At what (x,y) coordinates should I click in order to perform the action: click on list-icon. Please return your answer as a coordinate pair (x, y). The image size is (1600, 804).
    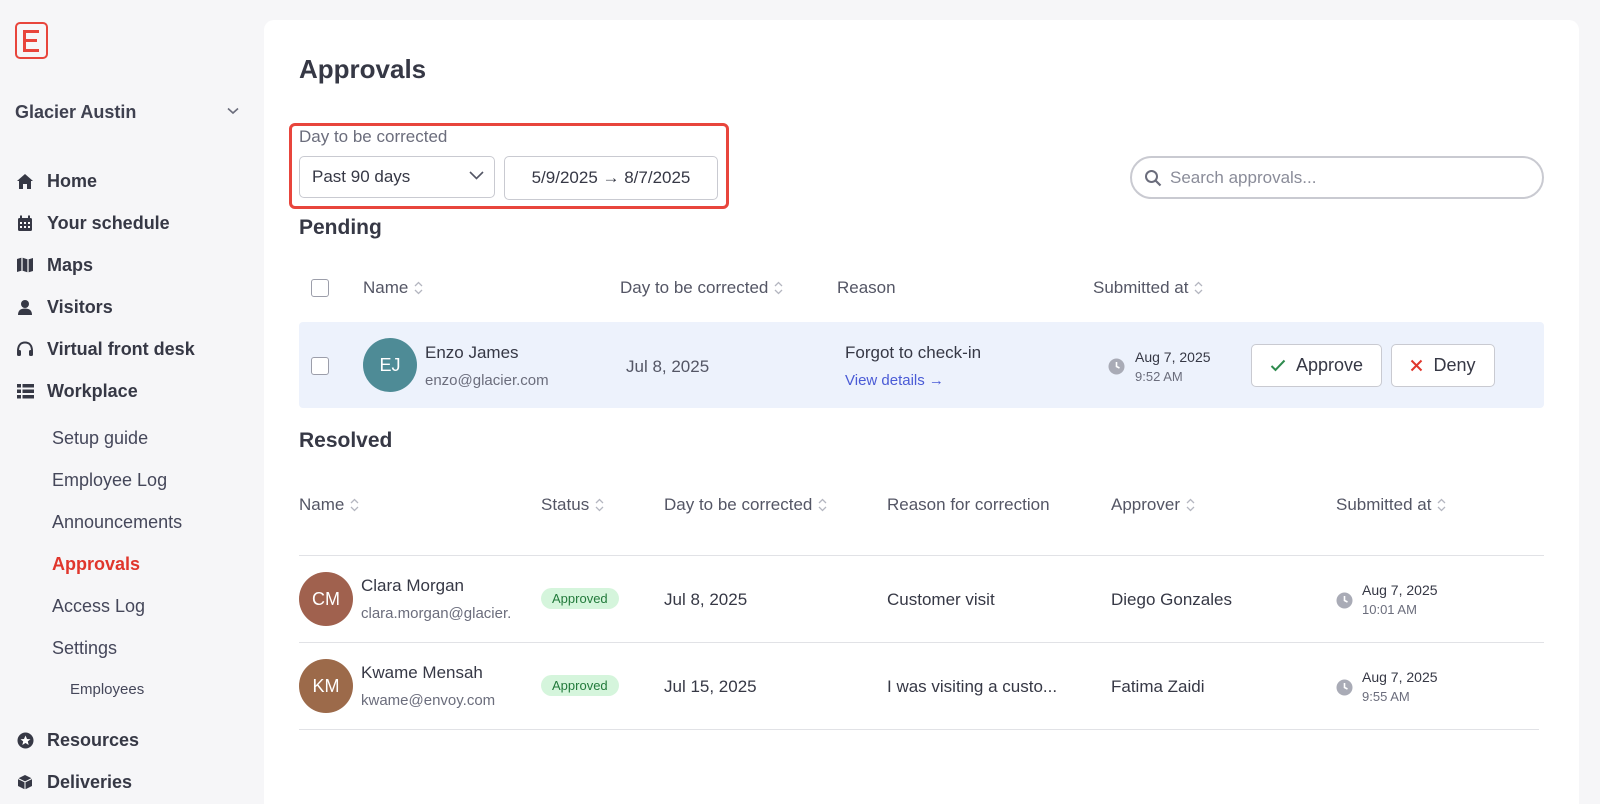
    Looking at the image, I should click on (25, 391).